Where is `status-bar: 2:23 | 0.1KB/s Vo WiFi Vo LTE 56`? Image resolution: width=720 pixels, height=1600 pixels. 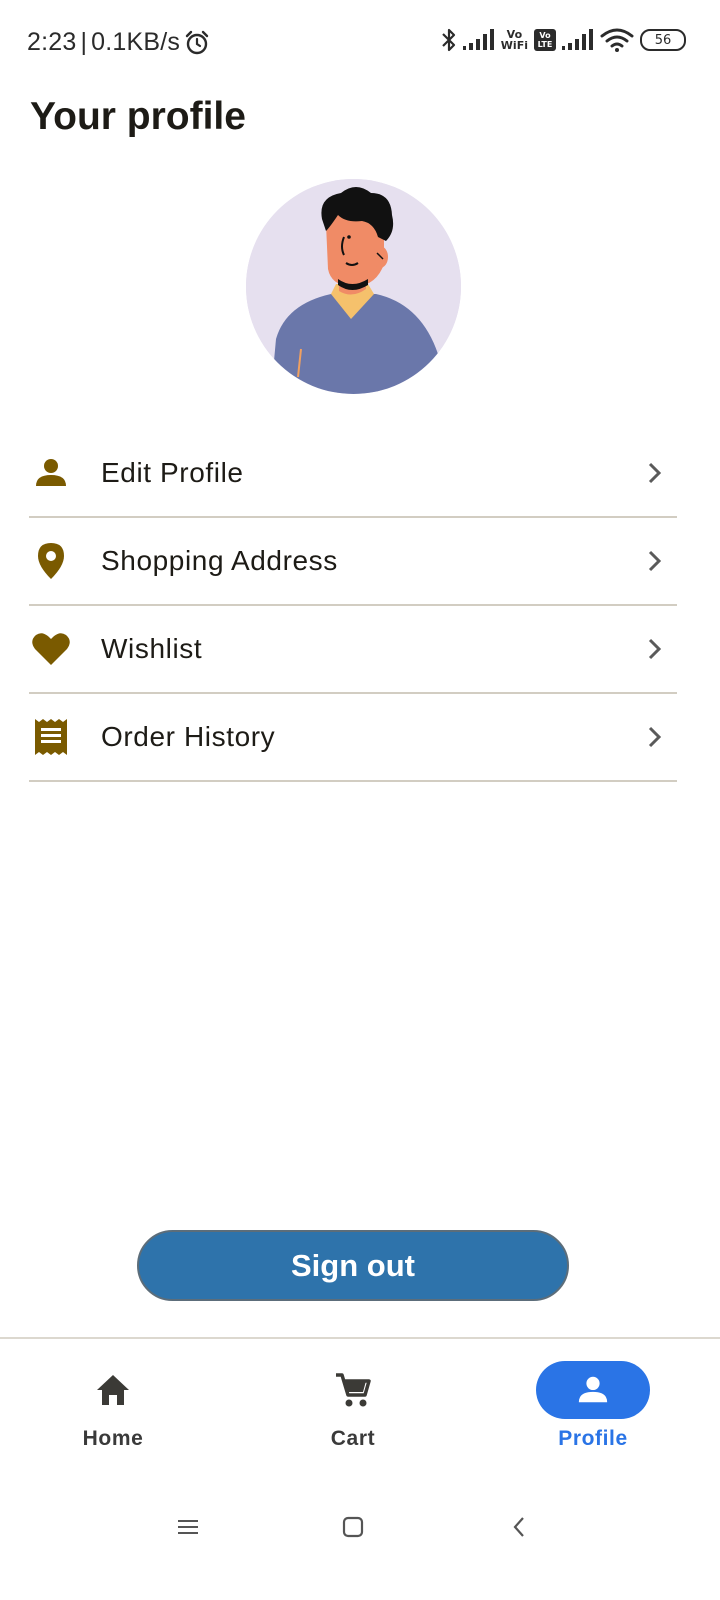
status-bar: 2:23 | 0.1KB/s Vo WiFi Vo LTE 56 is located at coordinates (360, 43).